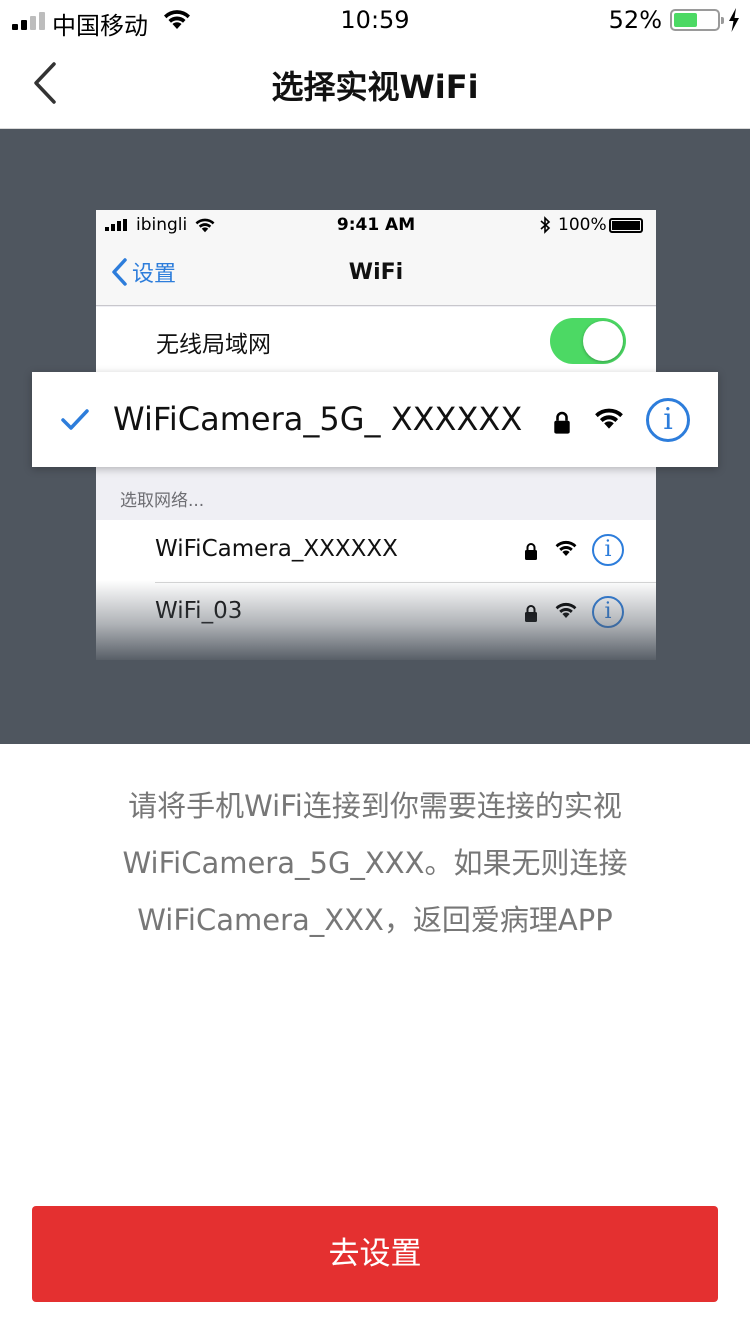 Image resolution: width=750 pixels, height=1334 pixels. Describe the element at coordinates (213, 345) in the screenshot. I see `wlan-label: 无线局域网` at that location.